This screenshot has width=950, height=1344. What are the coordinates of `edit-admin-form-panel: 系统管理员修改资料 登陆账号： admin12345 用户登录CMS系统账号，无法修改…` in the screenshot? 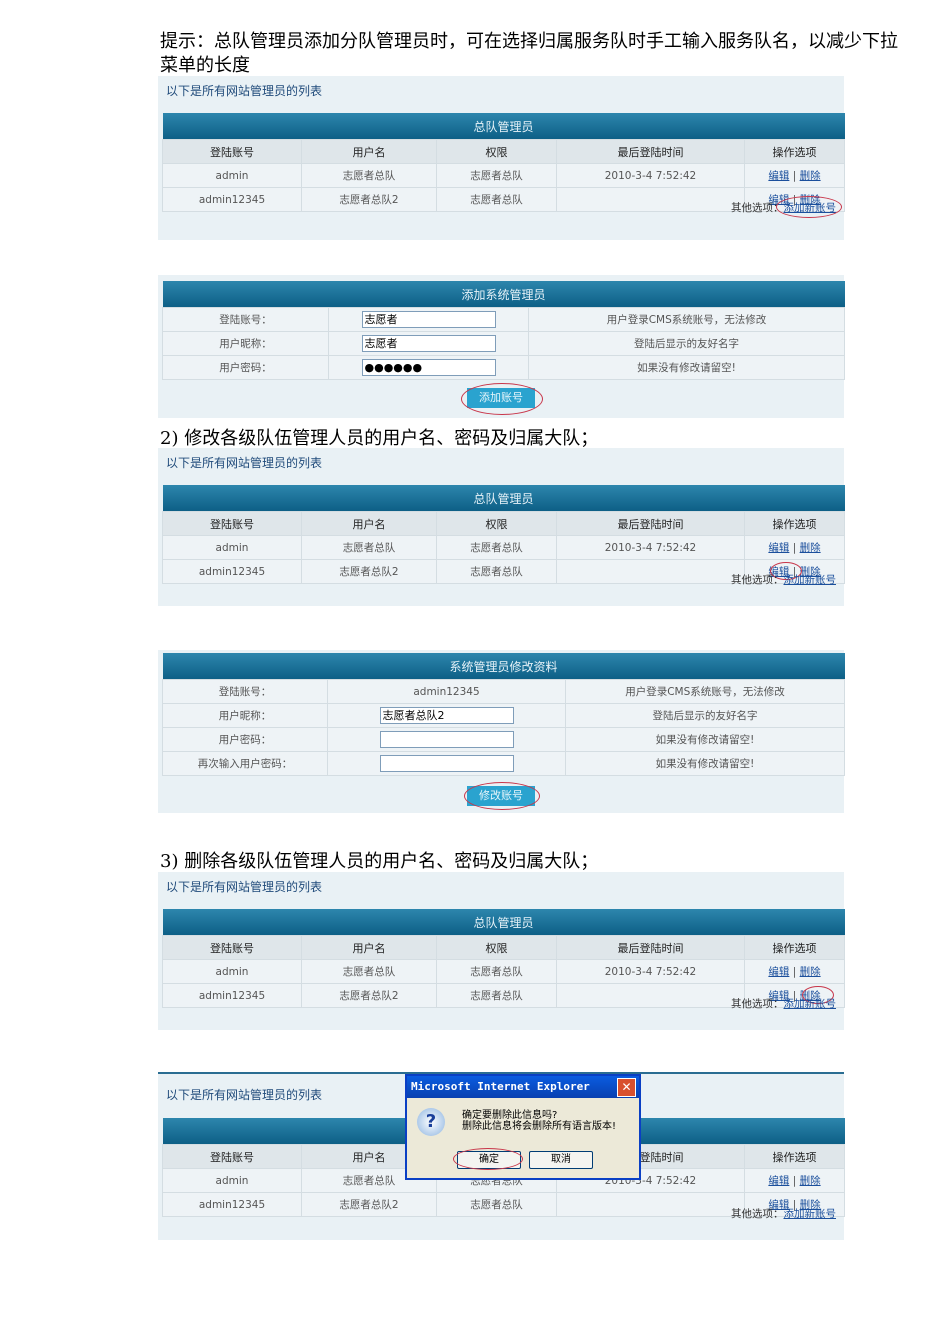 It's located at (502, 731).